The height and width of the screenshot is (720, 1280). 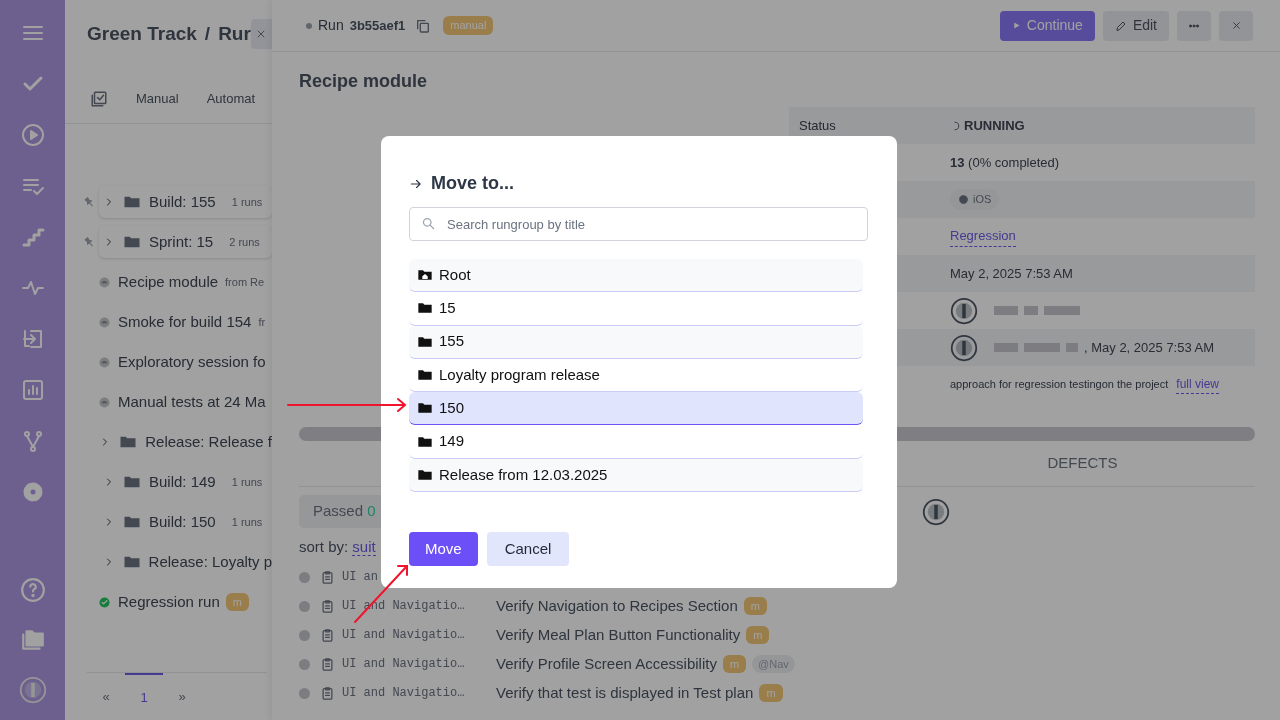 I want to click on test-count: 13, so click(x=957, y=162).